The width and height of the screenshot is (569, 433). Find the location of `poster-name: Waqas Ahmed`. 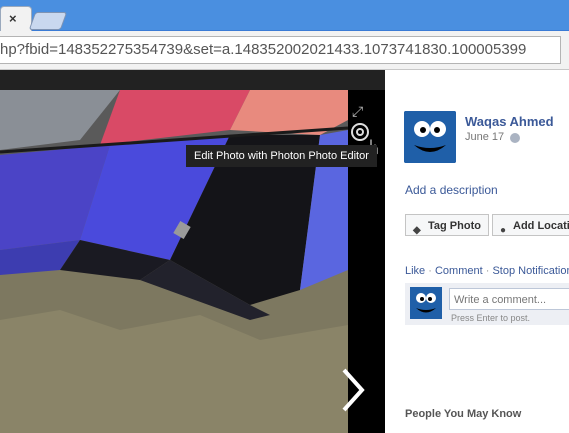

poster-name: Waqas Ahmed is located at coordinates (509, 121).